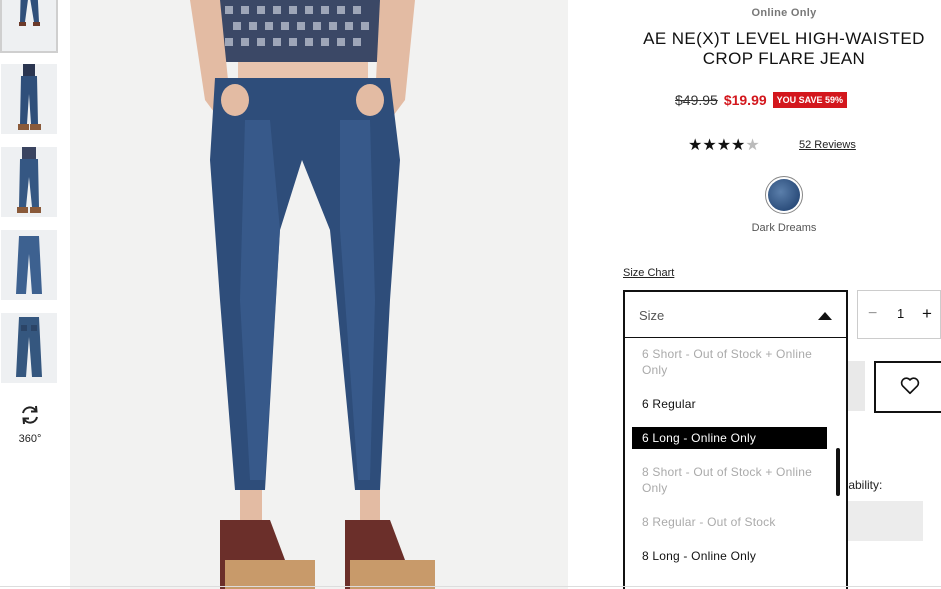  I want to click on quantity-stepper: − 1 +, so click(899, 314).